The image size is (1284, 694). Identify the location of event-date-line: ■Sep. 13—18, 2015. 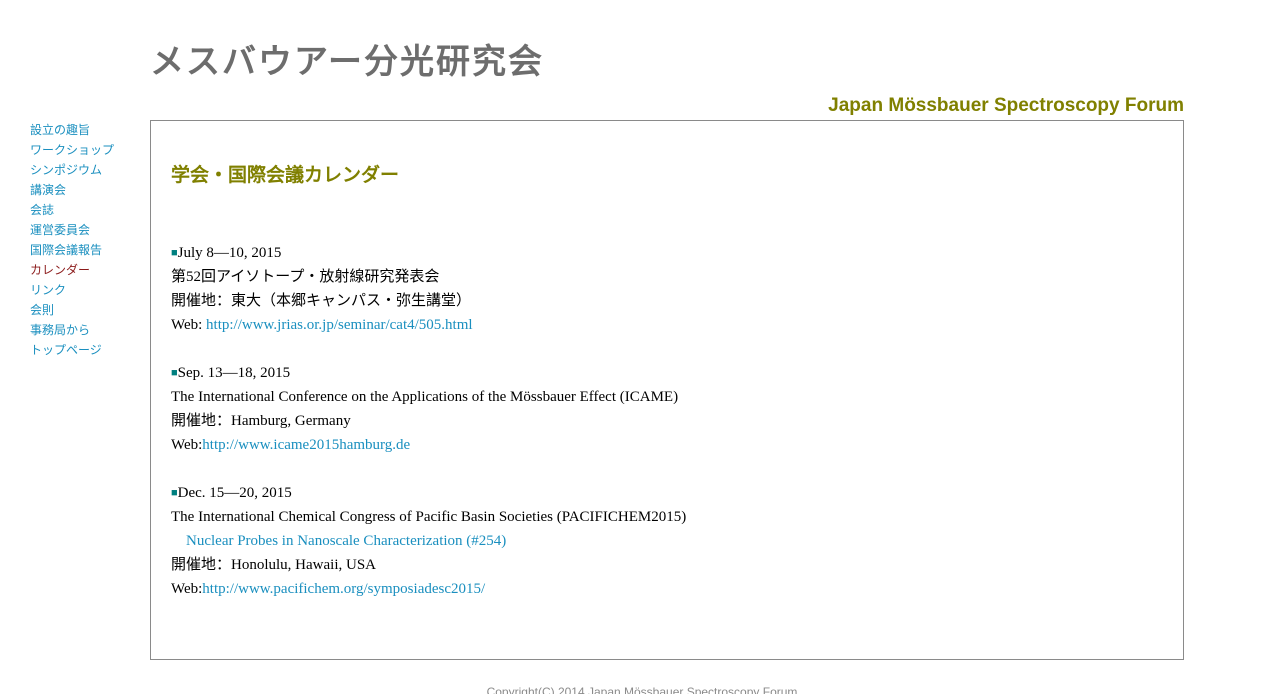
(428, 373).